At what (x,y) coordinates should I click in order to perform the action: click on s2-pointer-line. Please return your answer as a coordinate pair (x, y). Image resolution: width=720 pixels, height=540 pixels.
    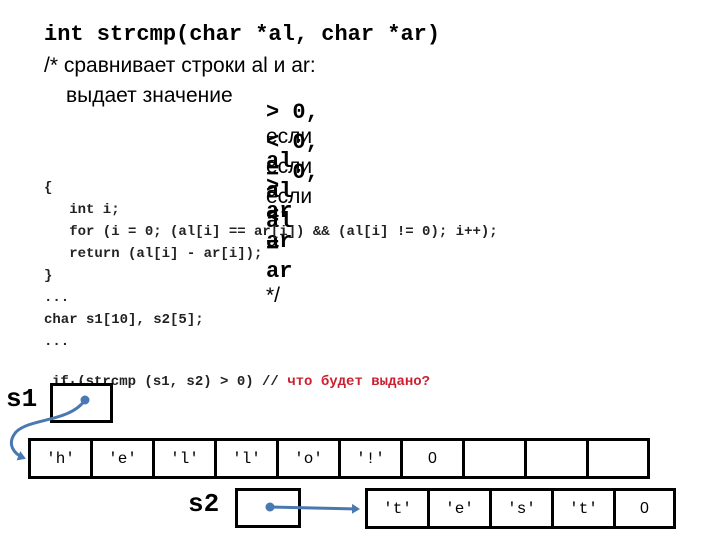
    Looking at the image, I should click on (314, 508).